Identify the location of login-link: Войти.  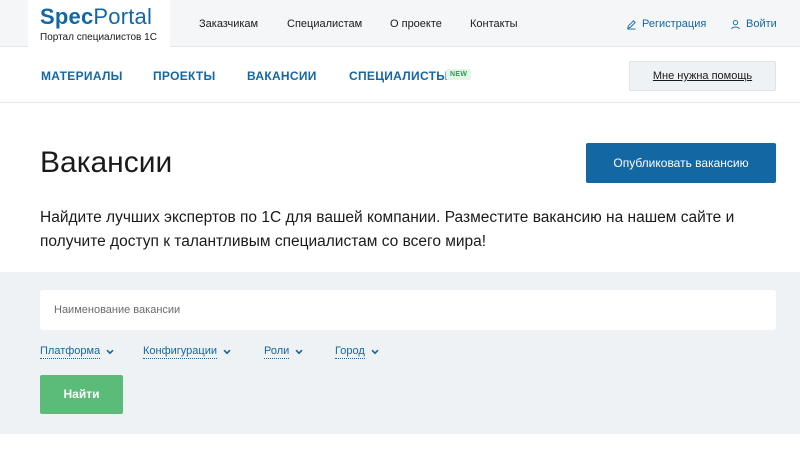
(753, 24).